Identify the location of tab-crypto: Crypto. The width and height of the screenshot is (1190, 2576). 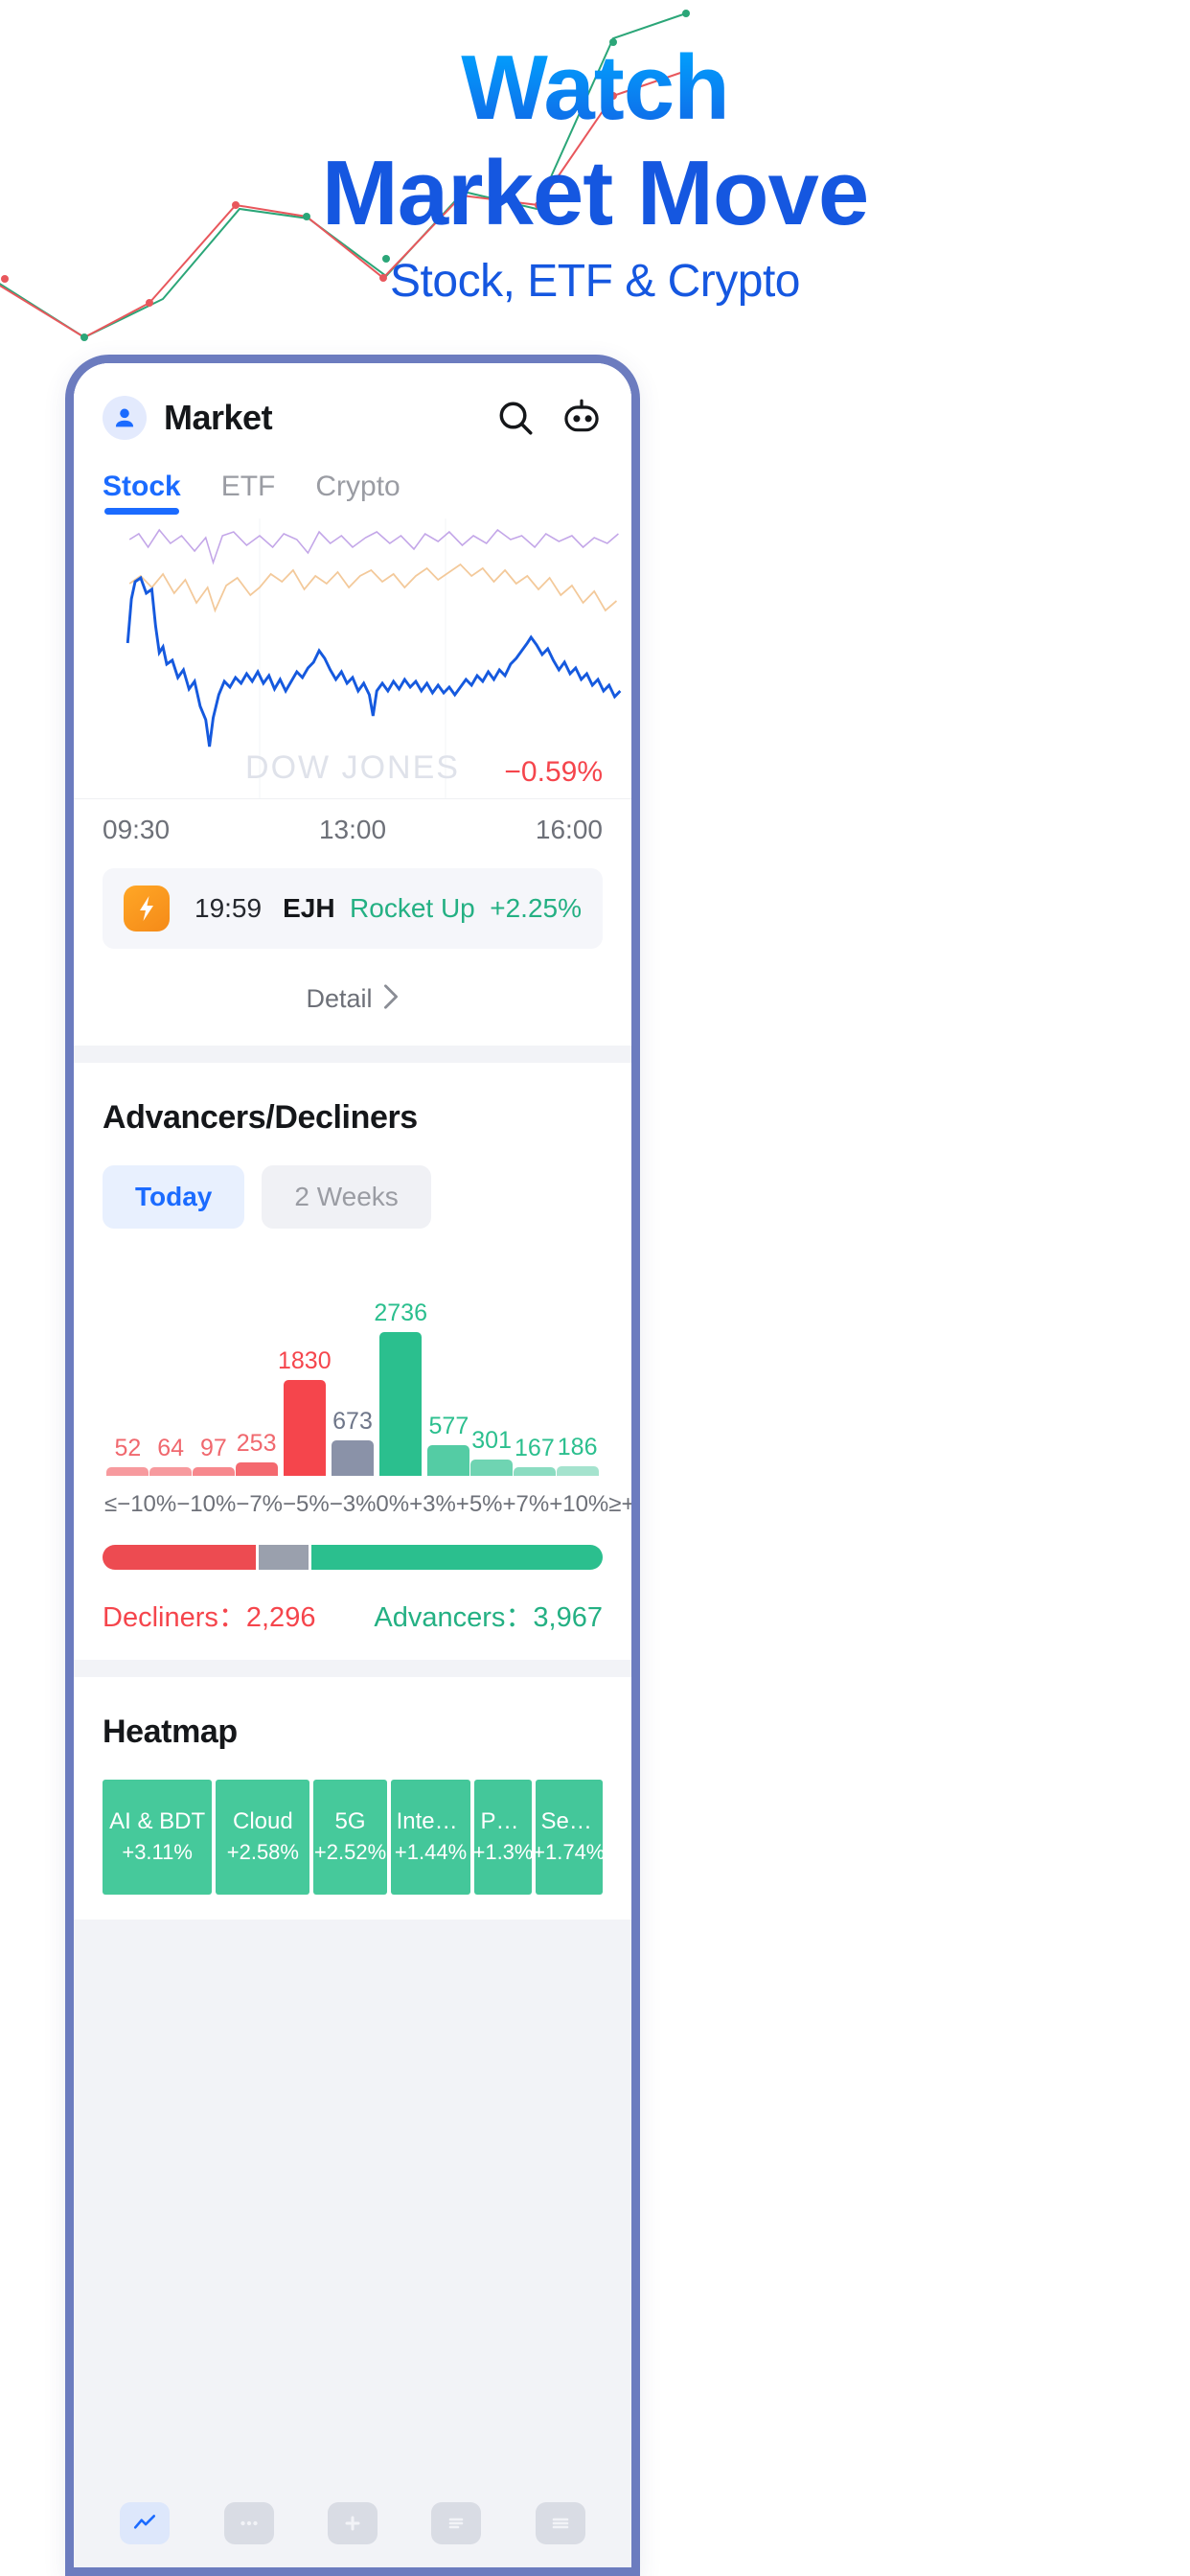
(358, 493).